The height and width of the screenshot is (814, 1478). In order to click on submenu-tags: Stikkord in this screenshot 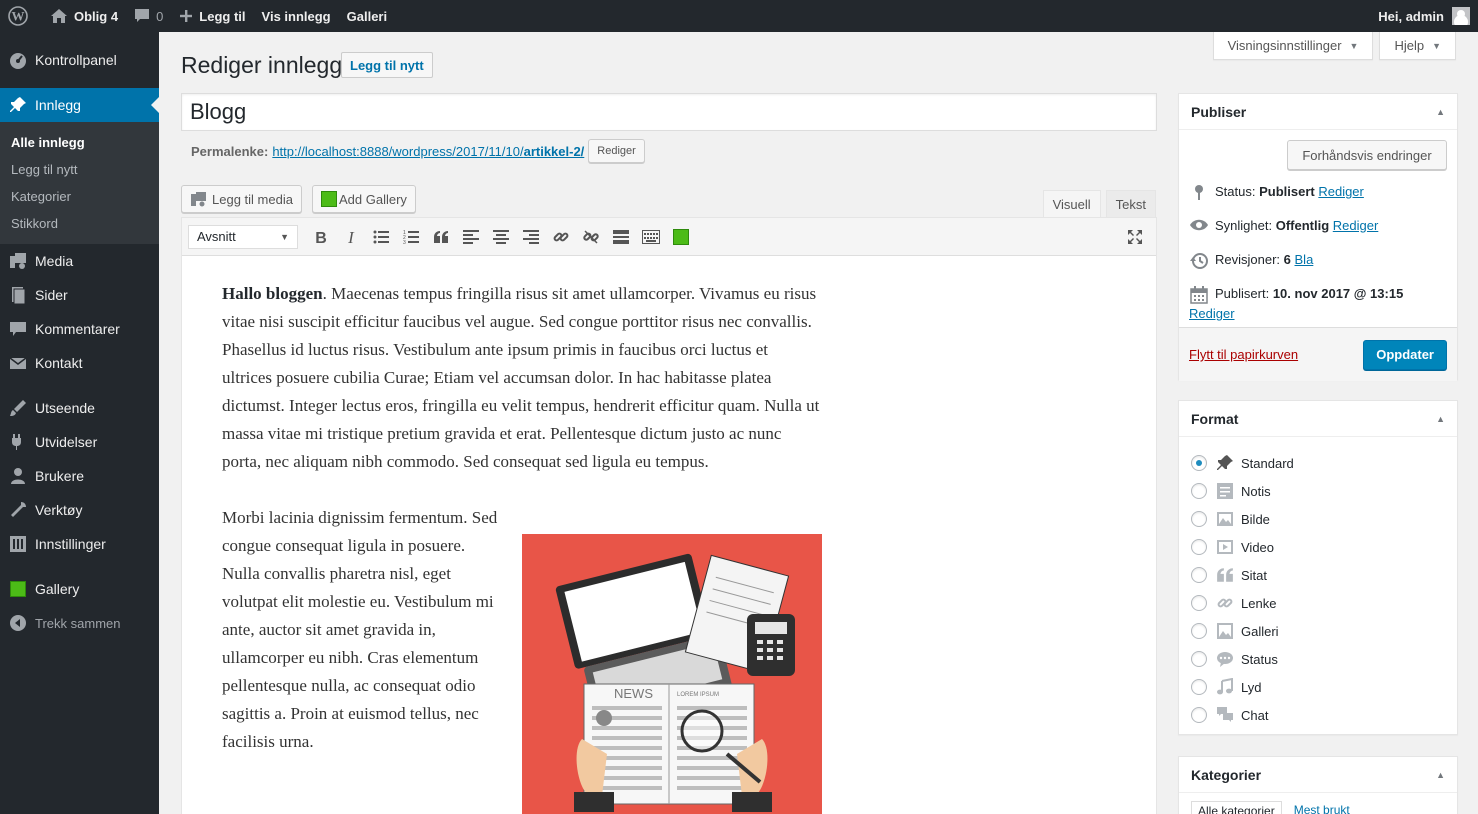, I will do `click(79, 223)`.